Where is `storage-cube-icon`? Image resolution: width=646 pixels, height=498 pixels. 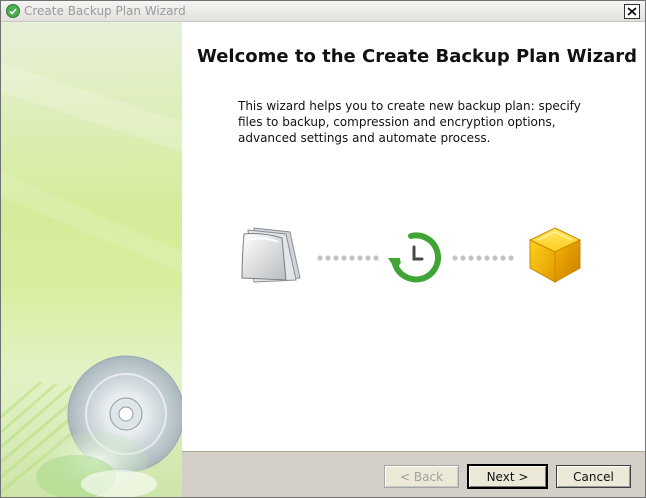
storage-cube-icon is located at coordinates (555, 255).